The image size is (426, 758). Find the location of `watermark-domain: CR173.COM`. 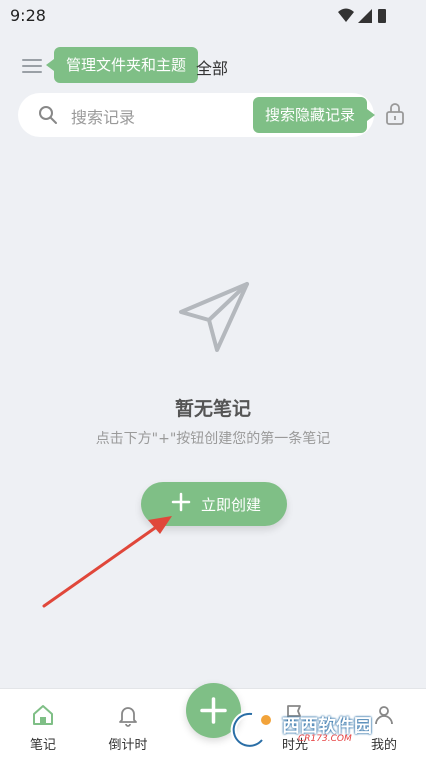

watermark-domain: CR173.COM is located at coordinates (325, 739).